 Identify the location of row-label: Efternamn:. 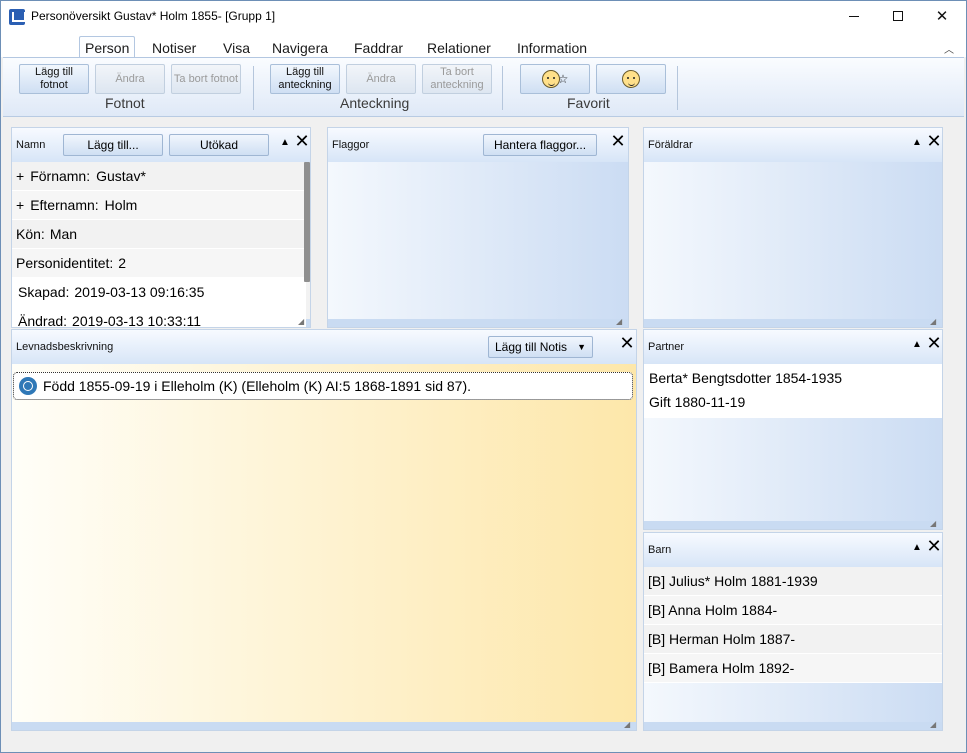
(64, 205).